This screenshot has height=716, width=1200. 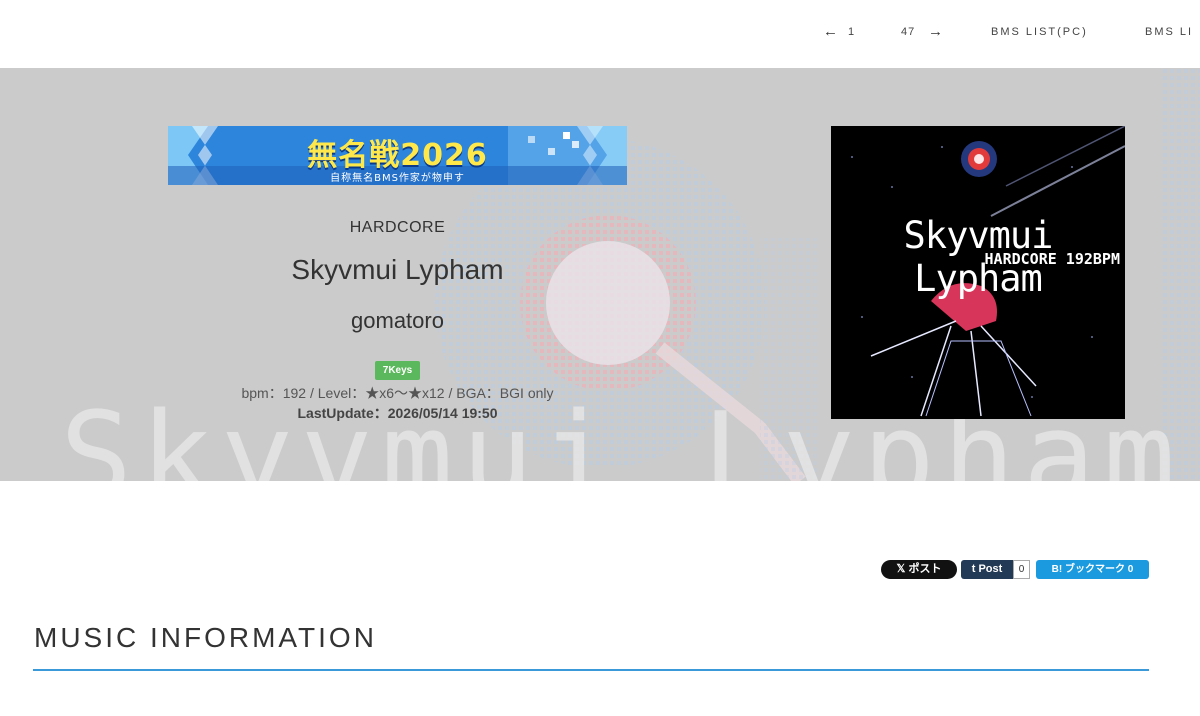 What do you see at coordinates (600, 34) in the screenshot?
I see `top-nav: ← 1 47 → BMS LIST(PC) BMS LI` at bounding box center [600, 34].